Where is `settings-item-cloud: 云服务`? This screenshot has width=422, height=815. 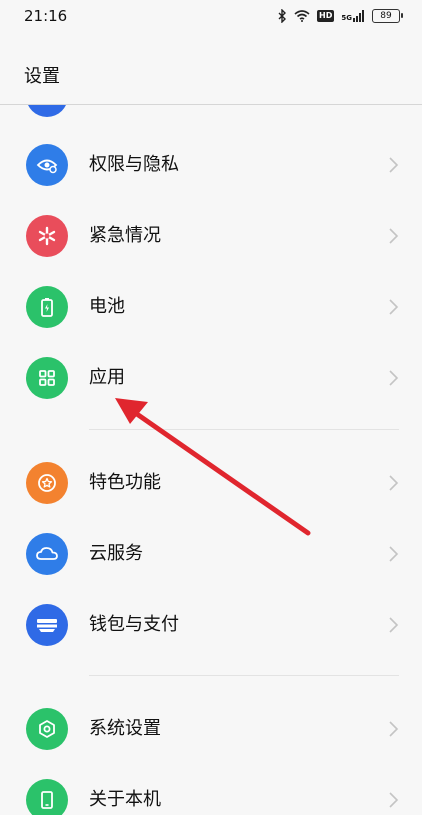
settings-item-cloud: 云服务 is located at coordinates (211, 554).